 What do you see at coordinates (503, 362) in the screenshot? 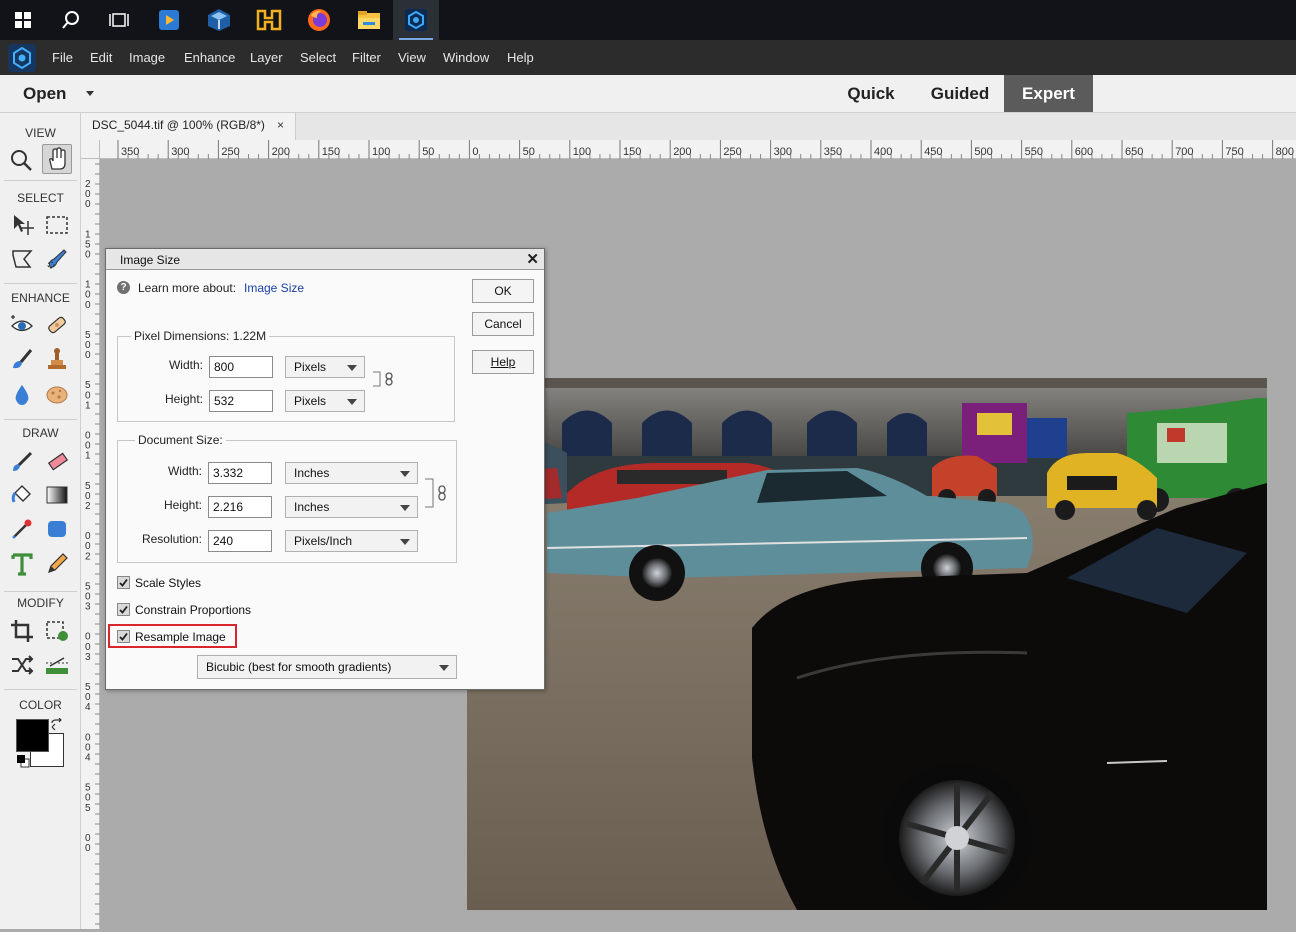
I see `help-button: Help` at bounding box center [503, 362].